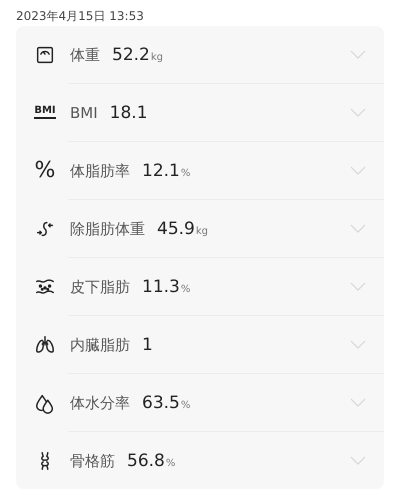 The height and width of the screenshot is (500, 400). What do you see at coordinates (100, 403) in the screenshot?
I see `metric-label: 体水分率` at bounding box center [100, 403].